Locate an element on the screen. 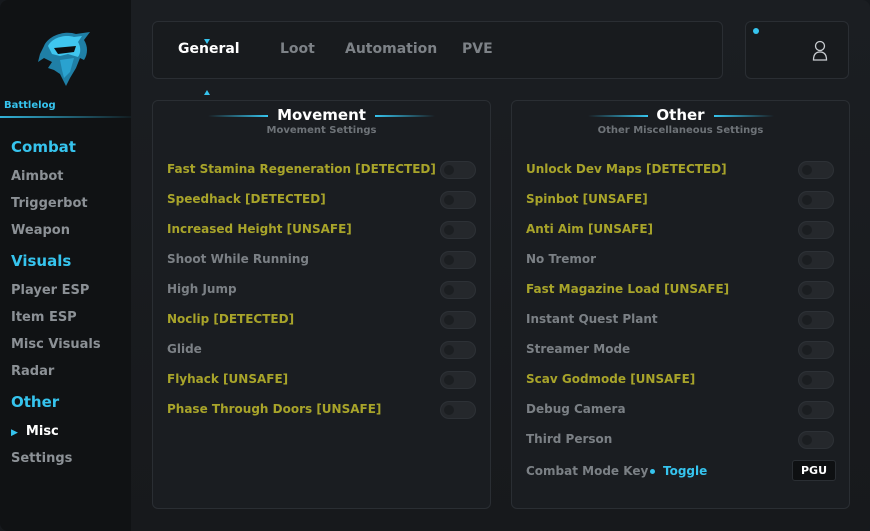  mode-dot-icon is located at coordinates (652, 471).